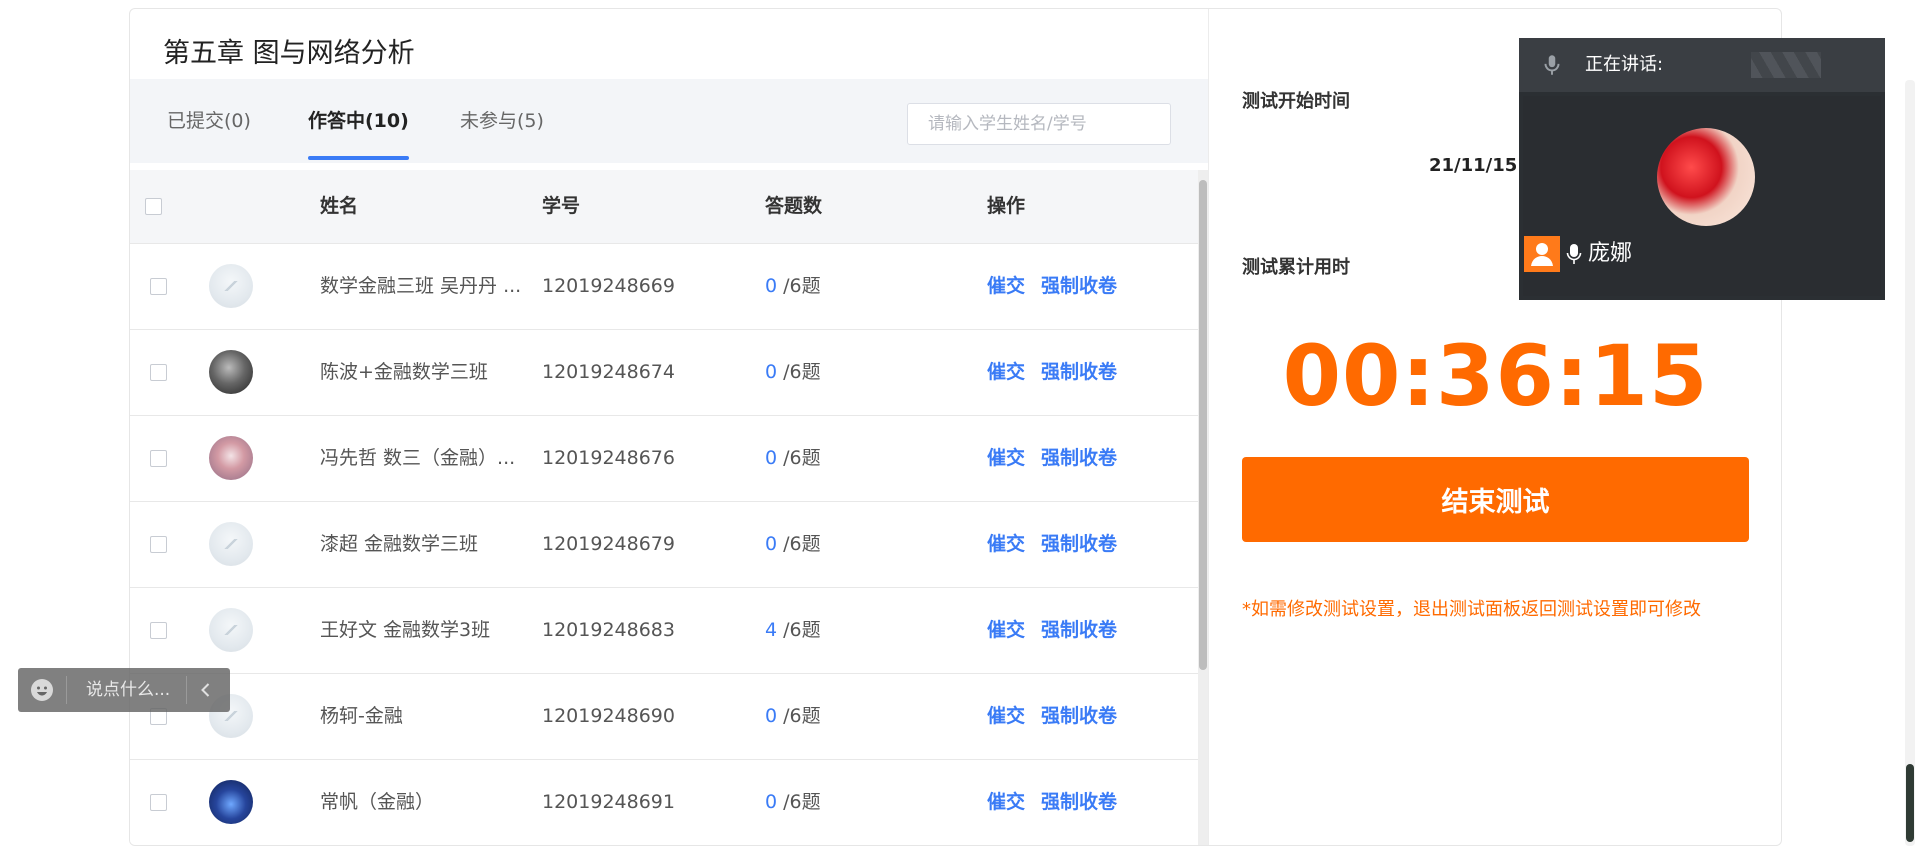 This screenshot has height=866, width=1920. I want to click on page-scrollbar, so click(1910, 463).